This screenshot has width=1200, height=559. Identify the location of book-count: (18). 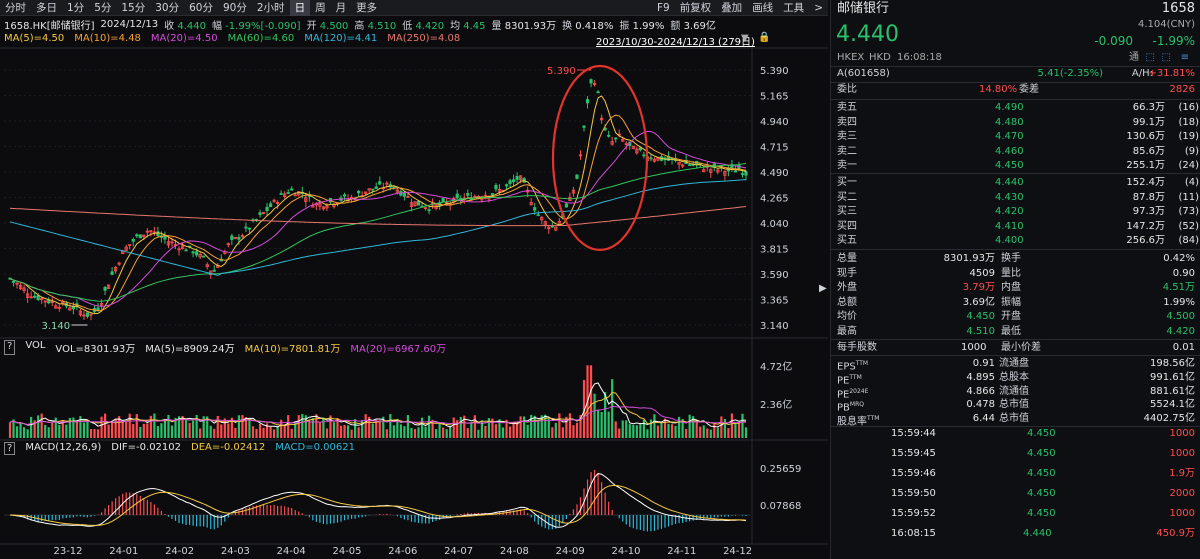
(1188, 122).